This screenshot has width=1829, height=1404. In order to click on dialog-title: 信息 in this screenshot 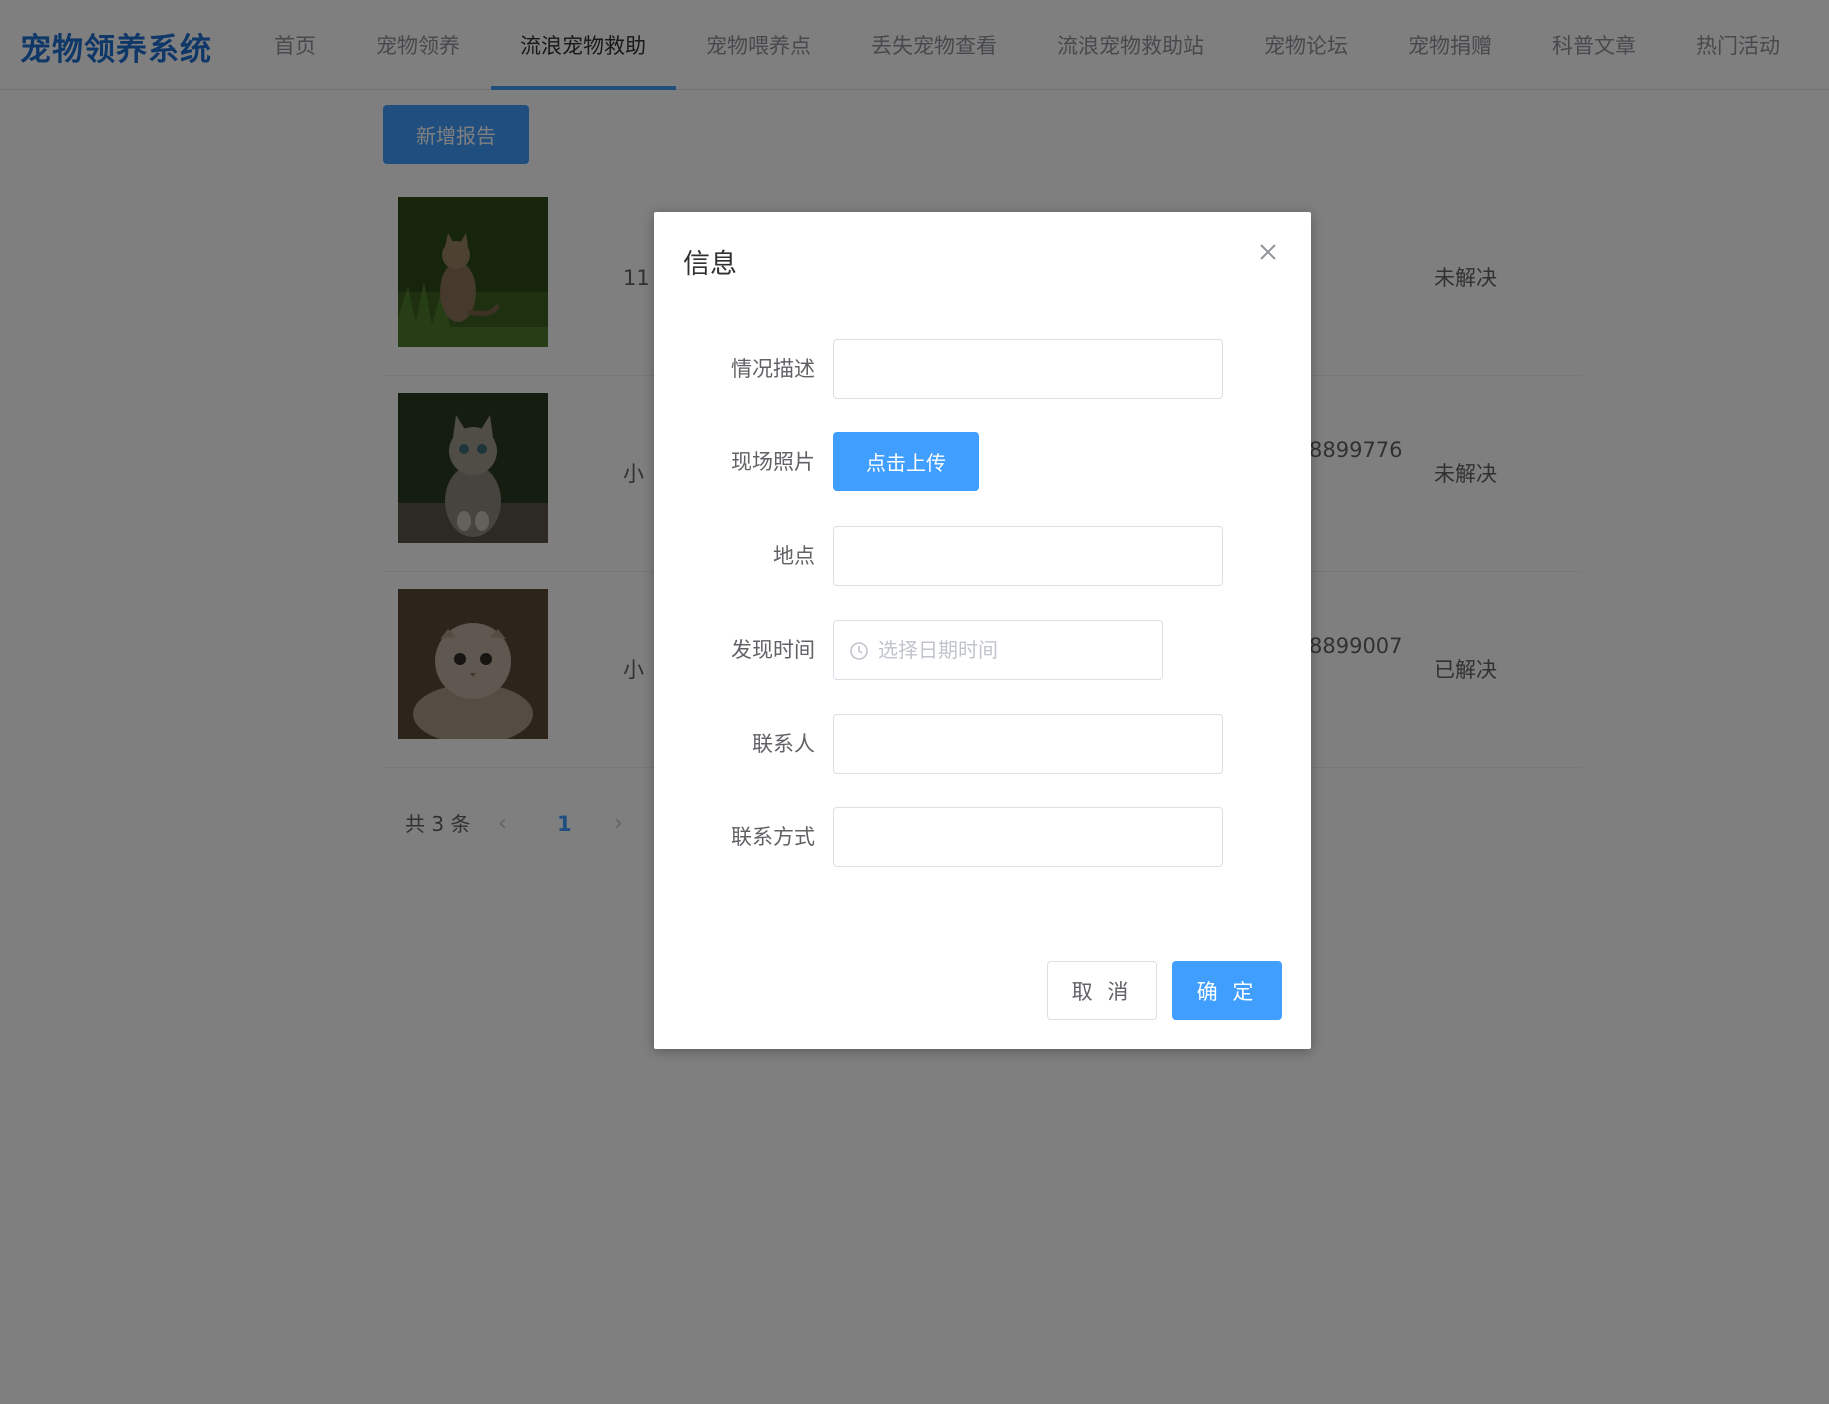, I will do `click(710, 264)`.